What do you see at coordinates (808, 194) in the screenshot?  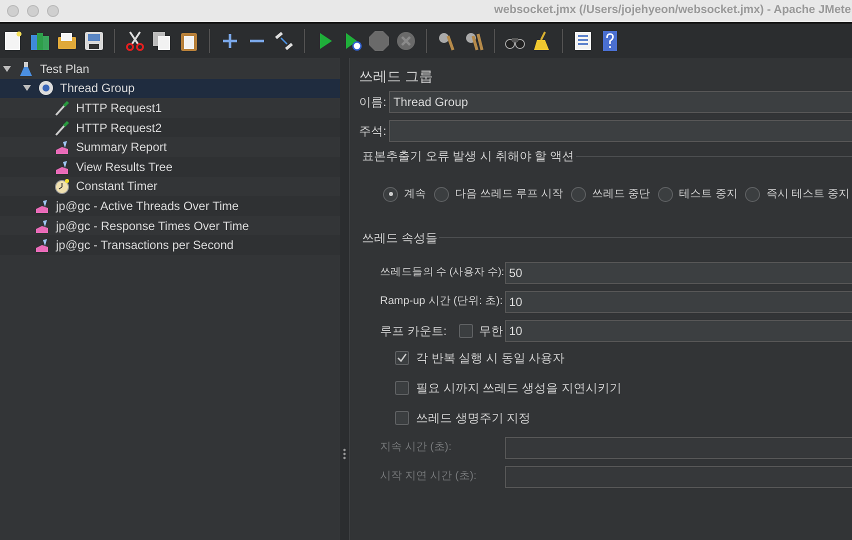 I see `radio-label: 즉시 테스트 중지` at bounding box center [808, 194].